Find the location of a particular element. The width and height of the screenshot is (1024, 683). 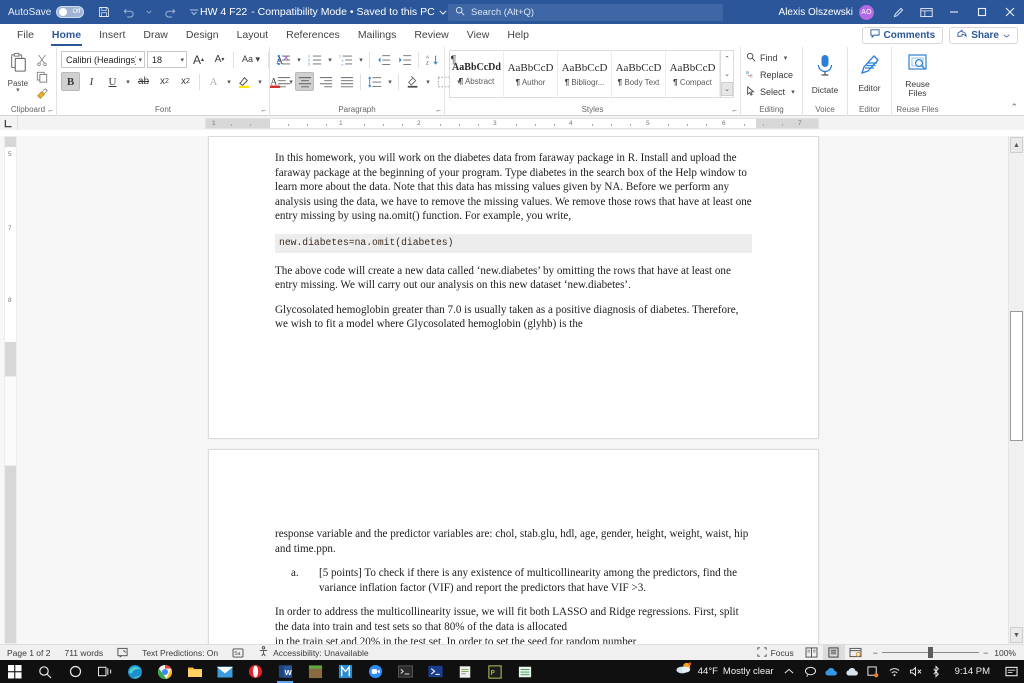

bluetooth-icon is located at coordinates (936, 671).